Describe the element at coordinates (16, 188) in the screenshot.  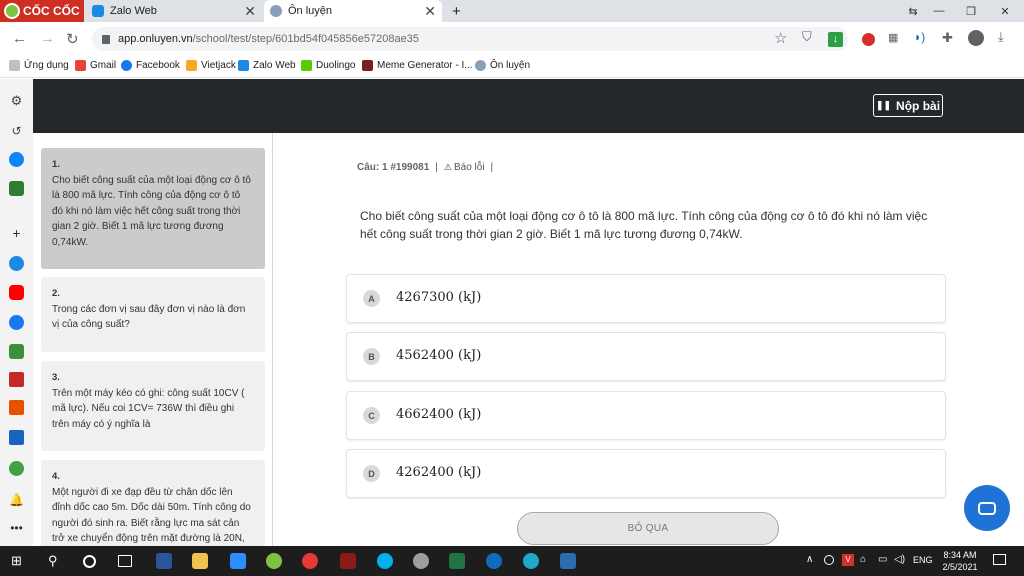
I see `game-controller-icon` at that location.